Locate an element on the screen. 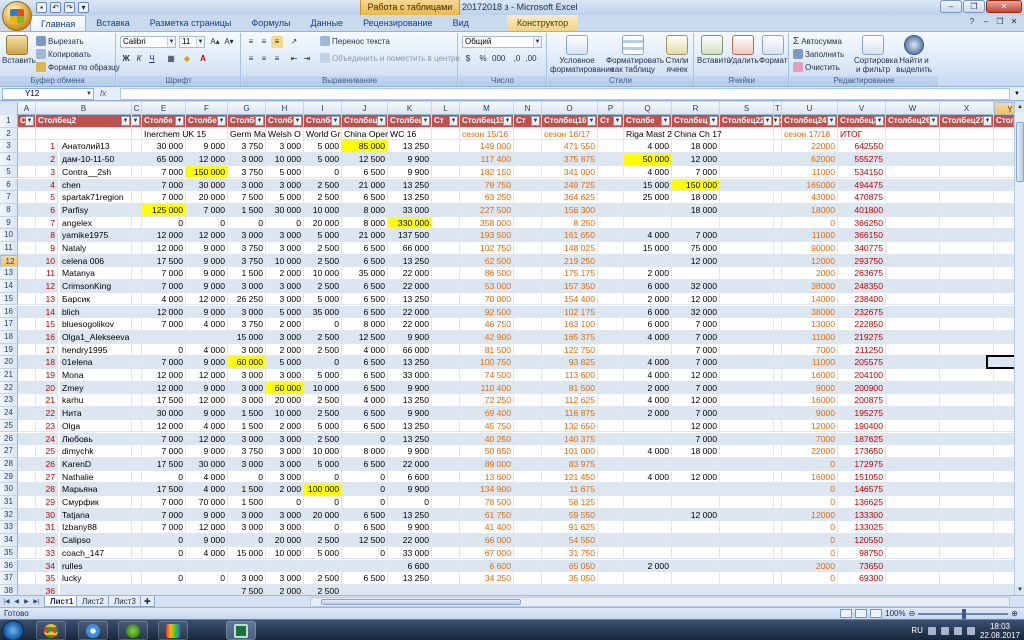  cell-player-name: hendry1995 is located at coordinates (96, 350).